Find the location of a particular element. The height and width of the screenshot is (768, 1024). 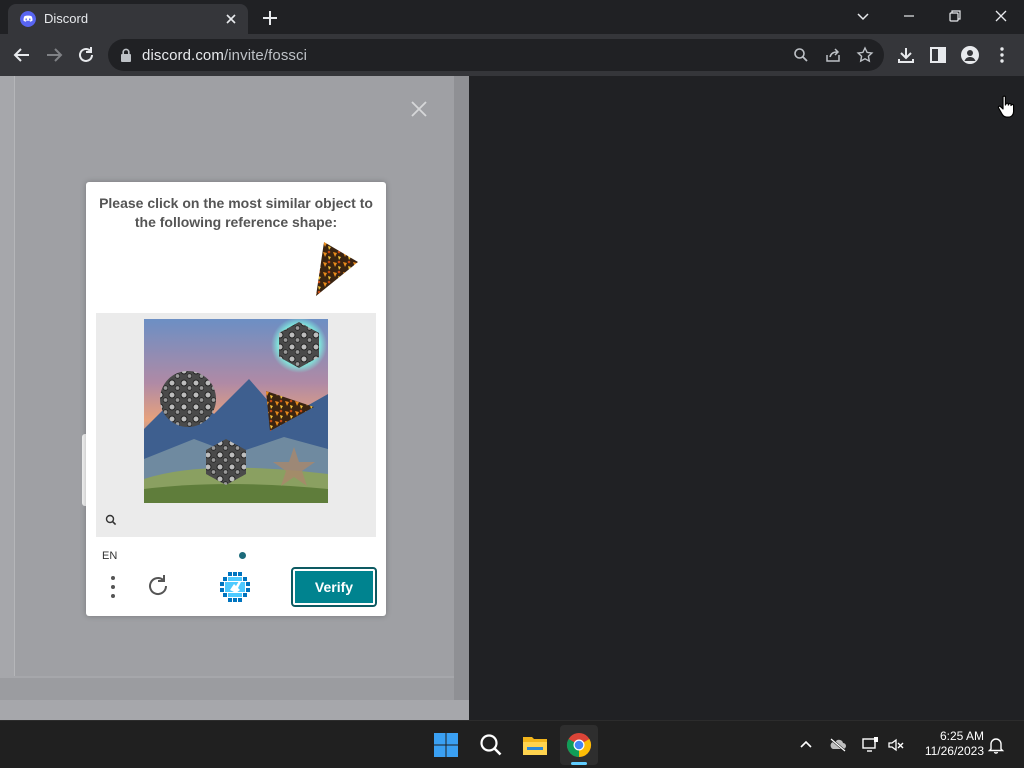

zoom-icon is located at coordinates (111, 520).